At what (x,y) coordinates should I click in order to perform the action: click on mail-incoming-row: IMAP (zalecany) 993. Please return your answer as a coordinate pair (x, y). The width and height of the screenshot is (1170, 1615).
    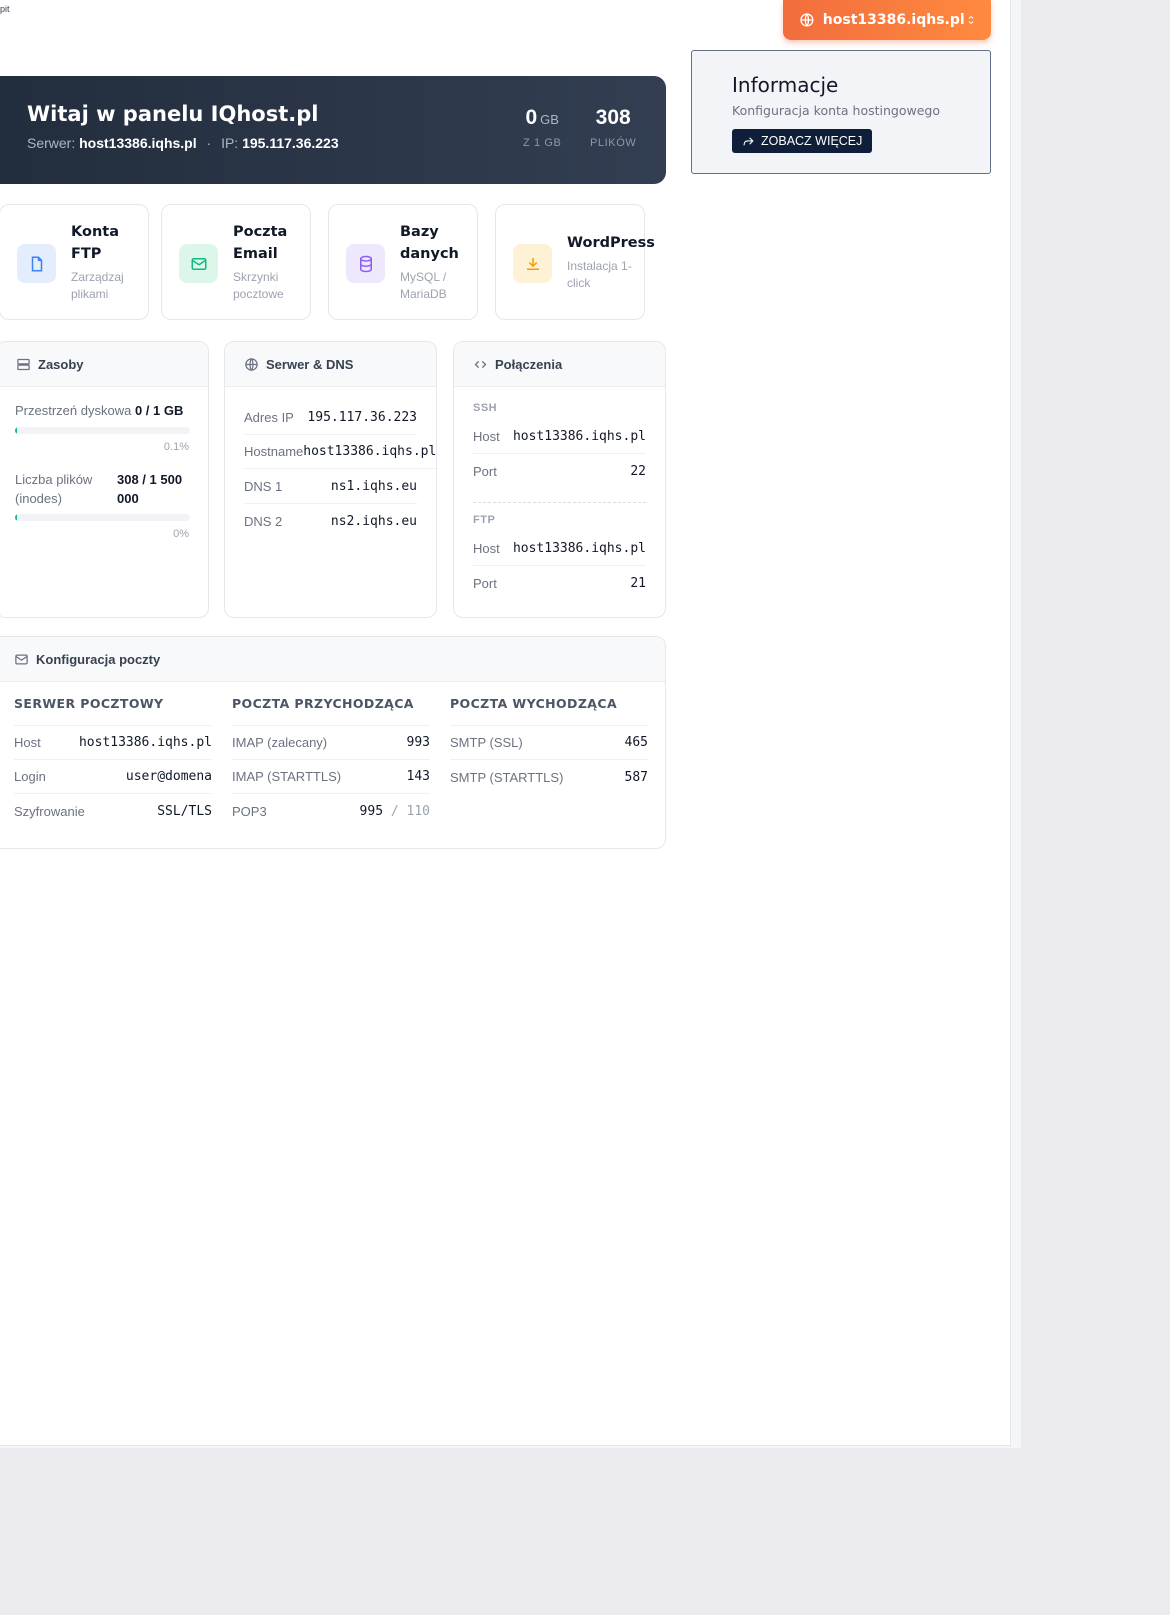
    Looking at the image, I should click on (331, 743).